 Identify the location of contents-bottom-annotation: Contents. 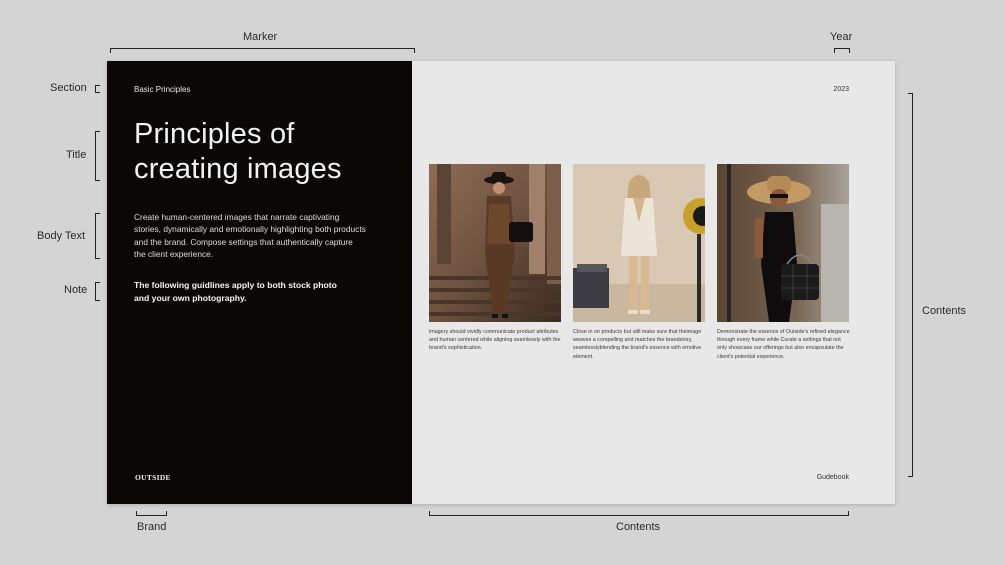
(638, 527).